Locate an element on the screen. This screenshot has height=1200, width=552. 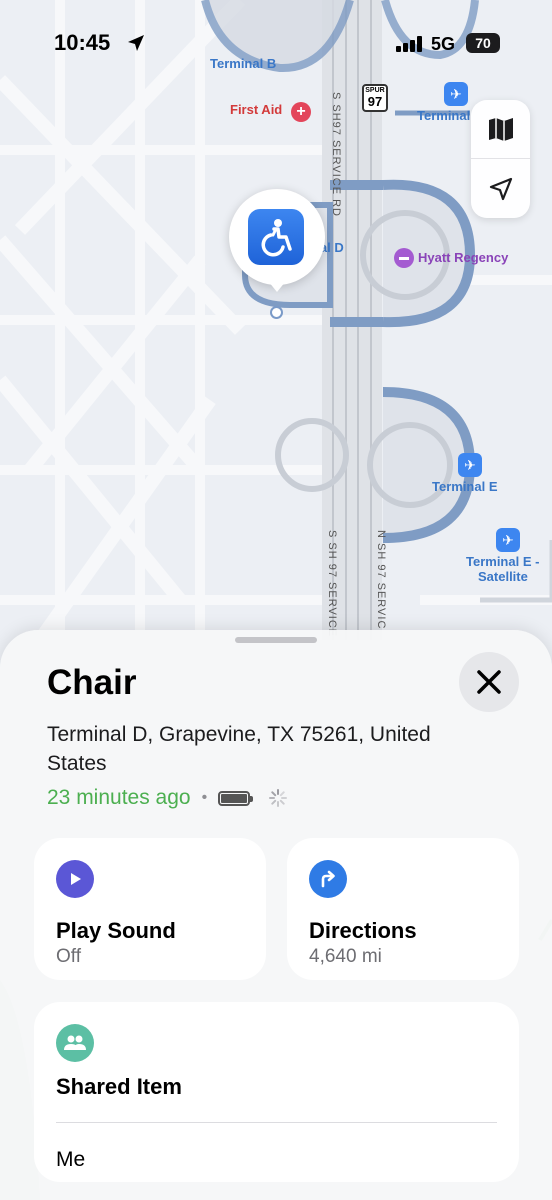
hyatt-label: Hyatt Regency is located at coordinates (463, 257).